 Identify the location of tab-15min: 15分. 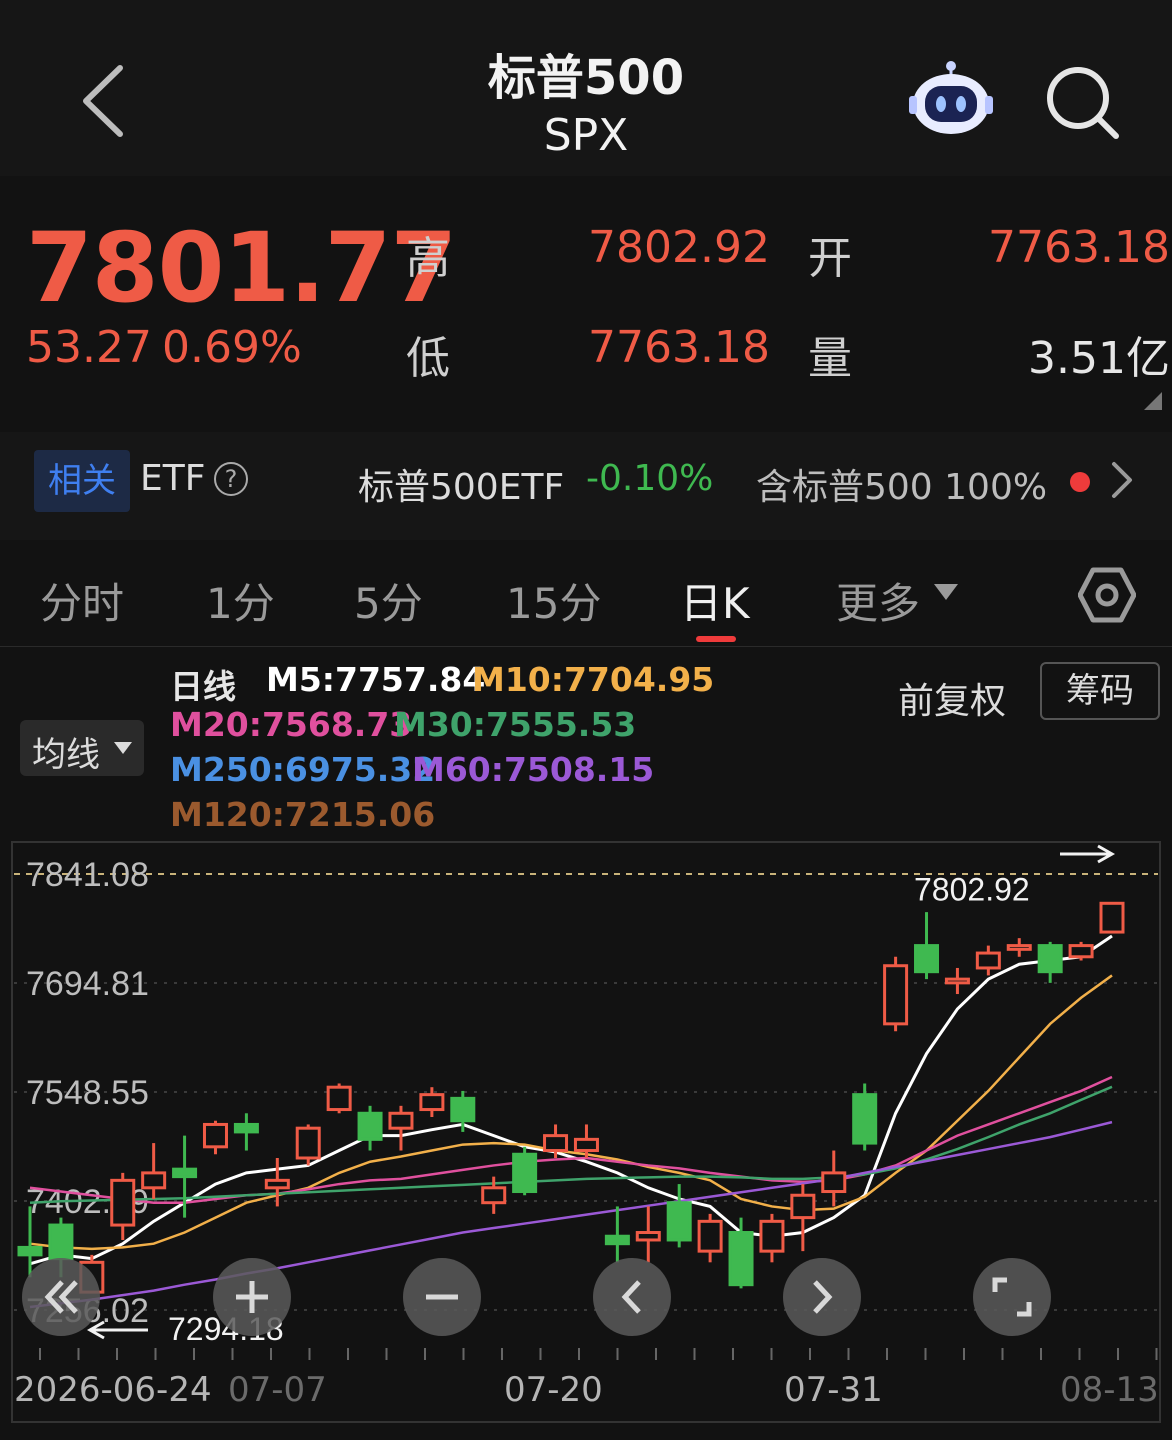
(553, 600).